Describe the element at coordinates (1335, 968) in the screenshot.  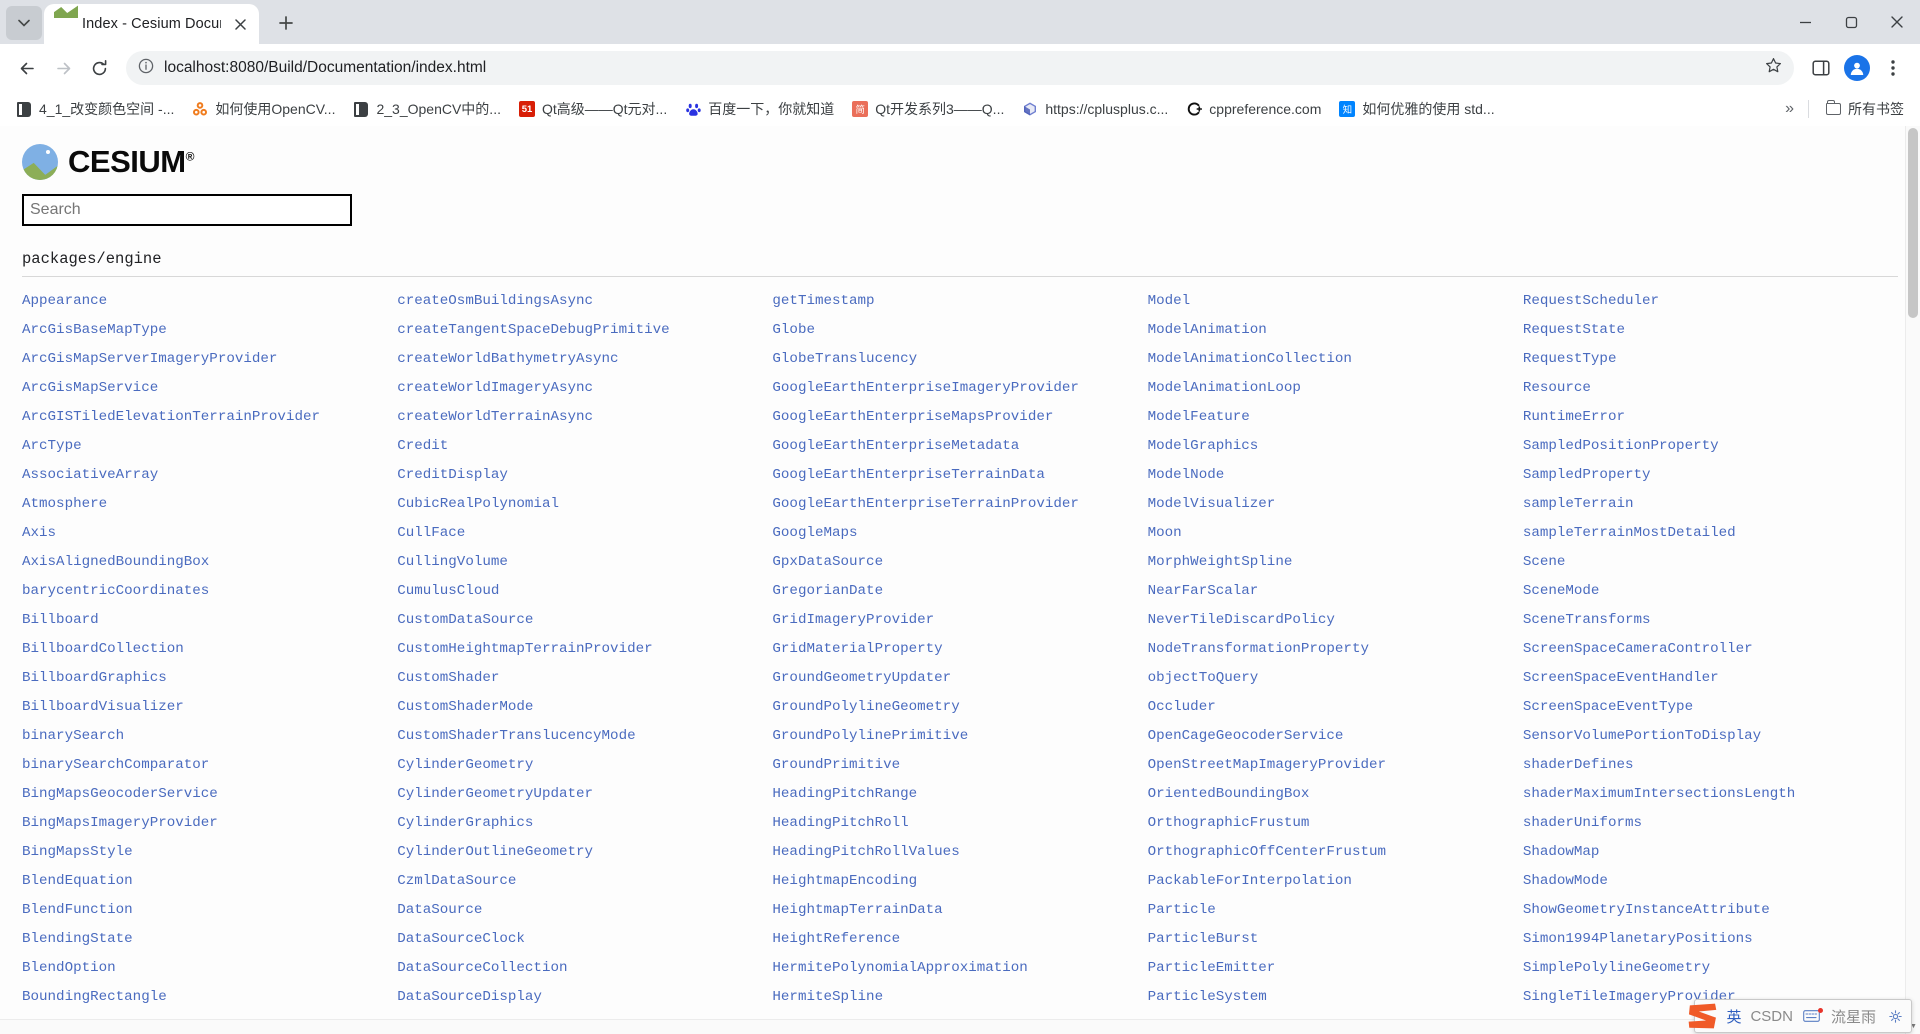
I see `api-index-link: ParticleEmitter` at that location.